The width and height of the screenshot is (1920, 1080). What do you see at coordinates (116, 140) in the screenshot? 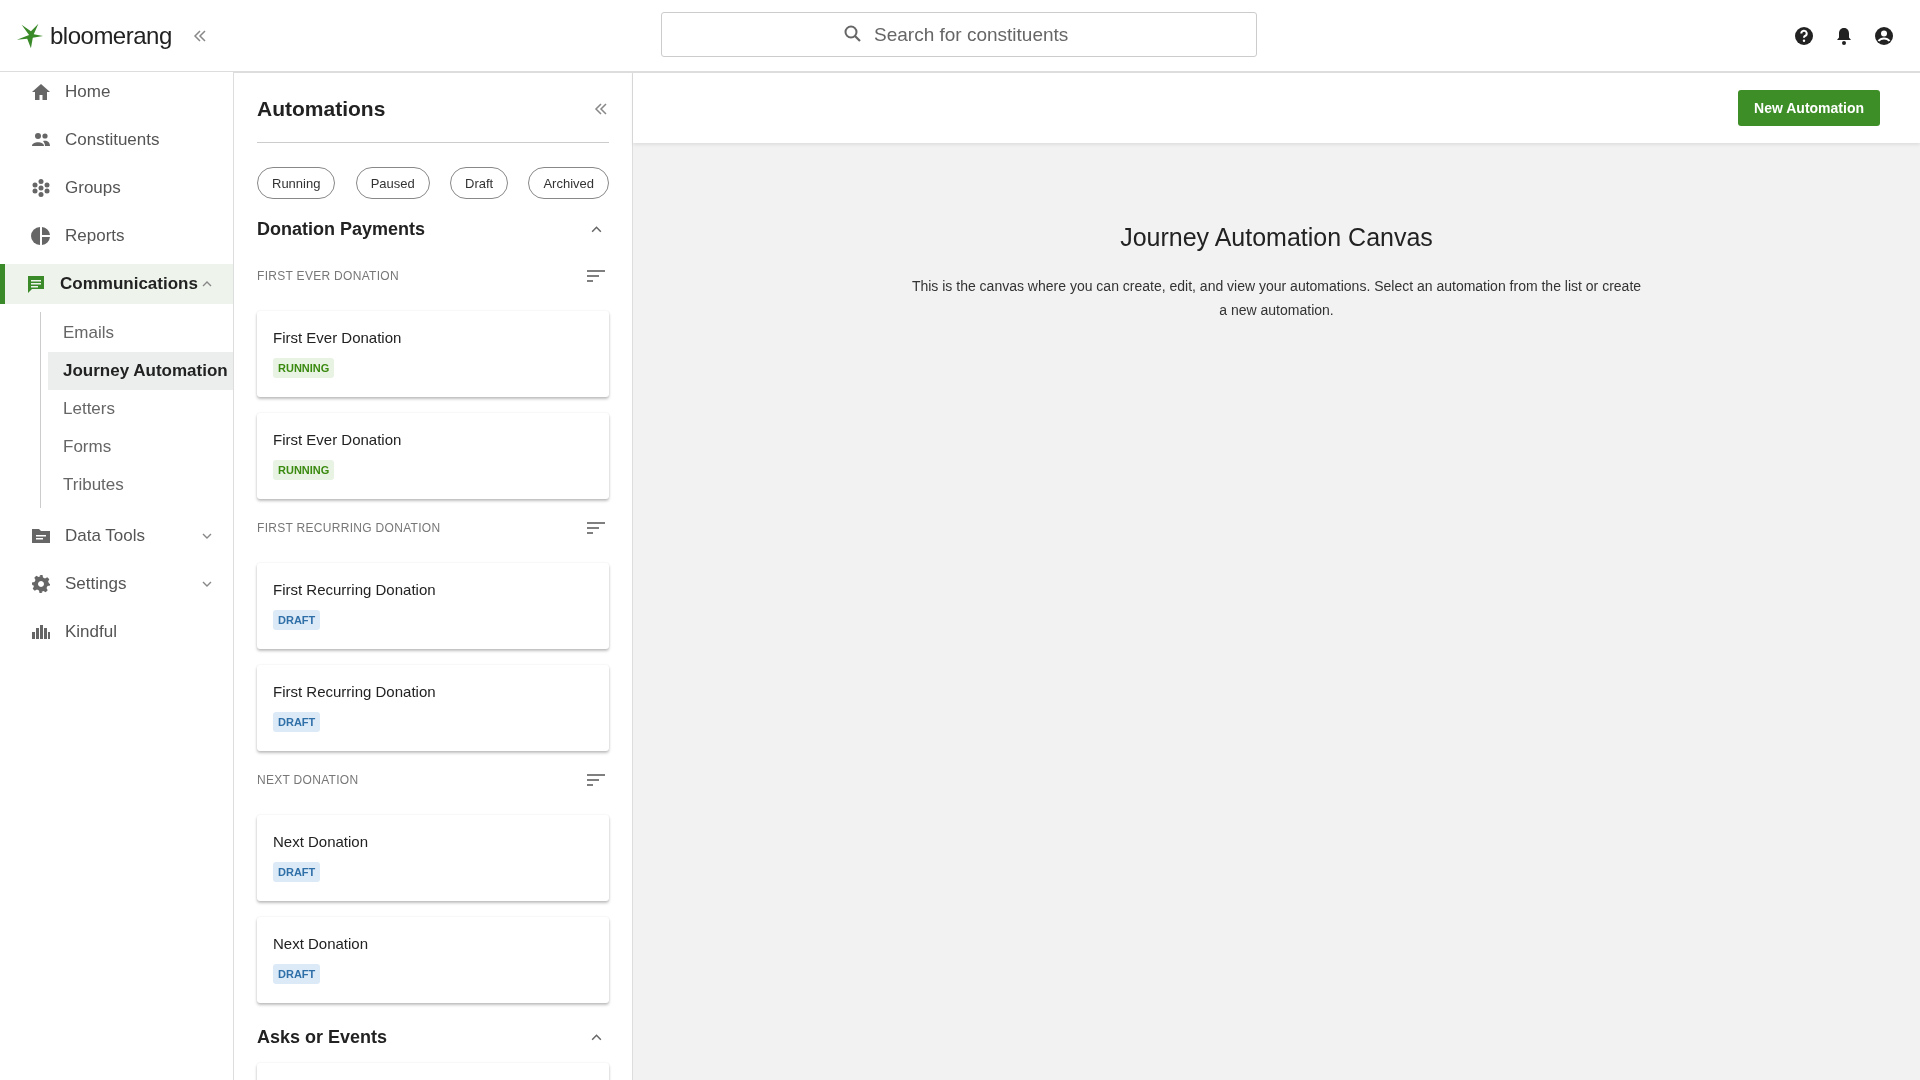
I see `nav-item: Constituents` at bounding box center [116, 140].